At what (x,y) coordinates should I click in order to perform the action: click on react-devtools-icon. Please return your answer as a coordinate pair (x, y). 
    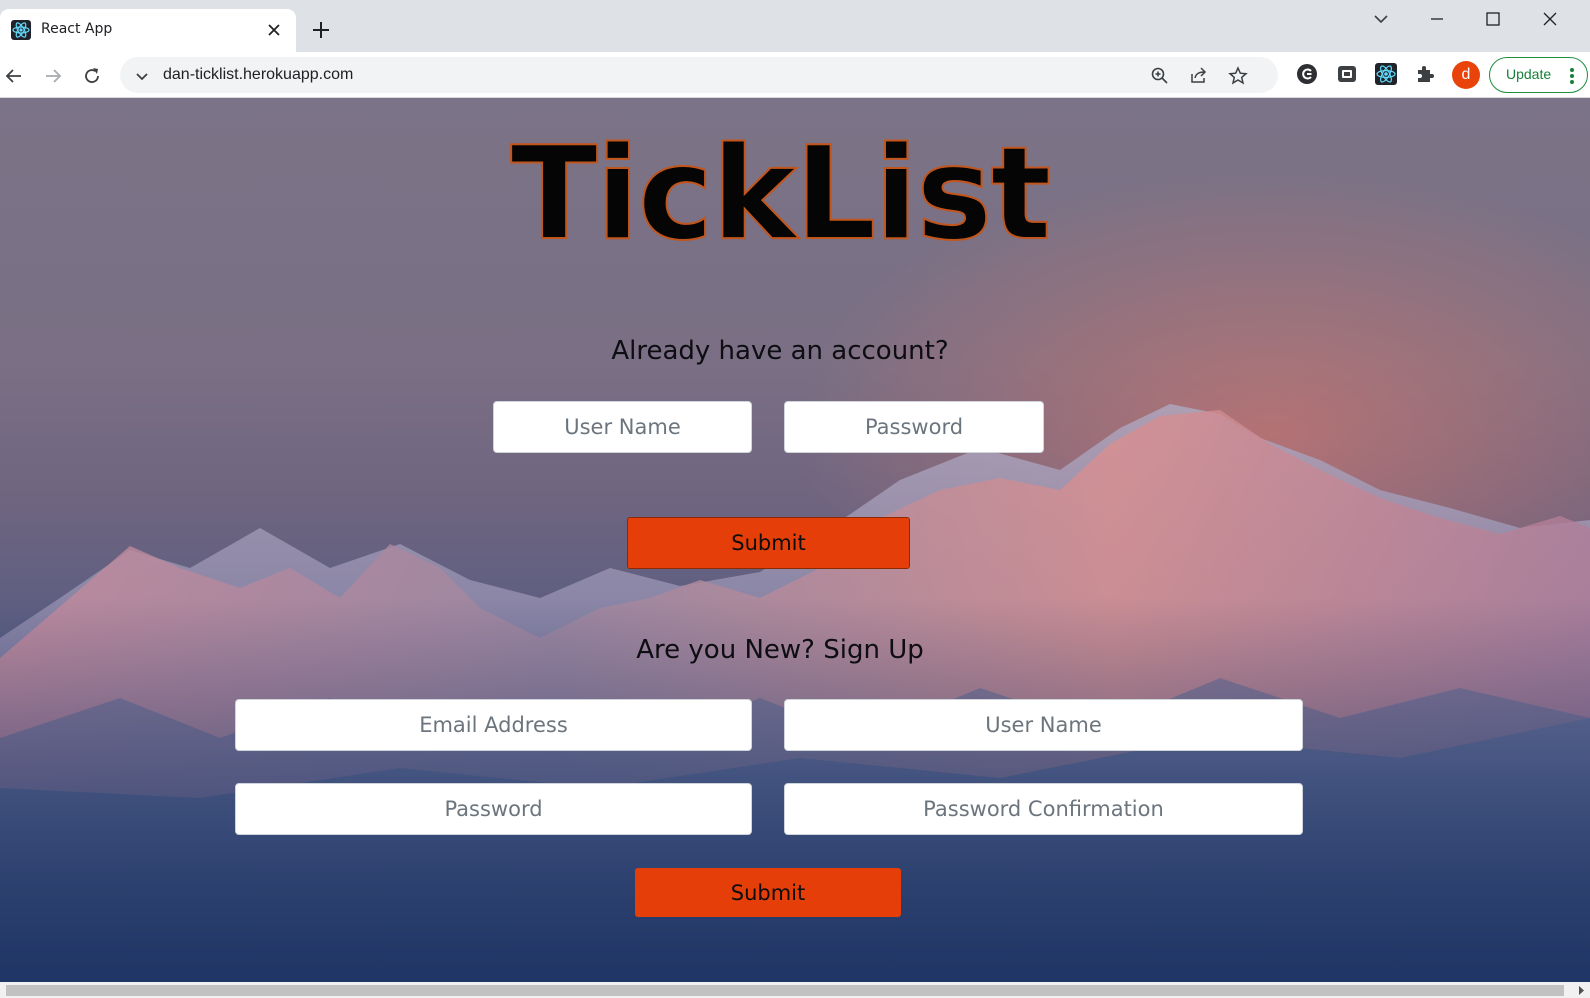
    Looking at the image, I should click on (1386, 74).